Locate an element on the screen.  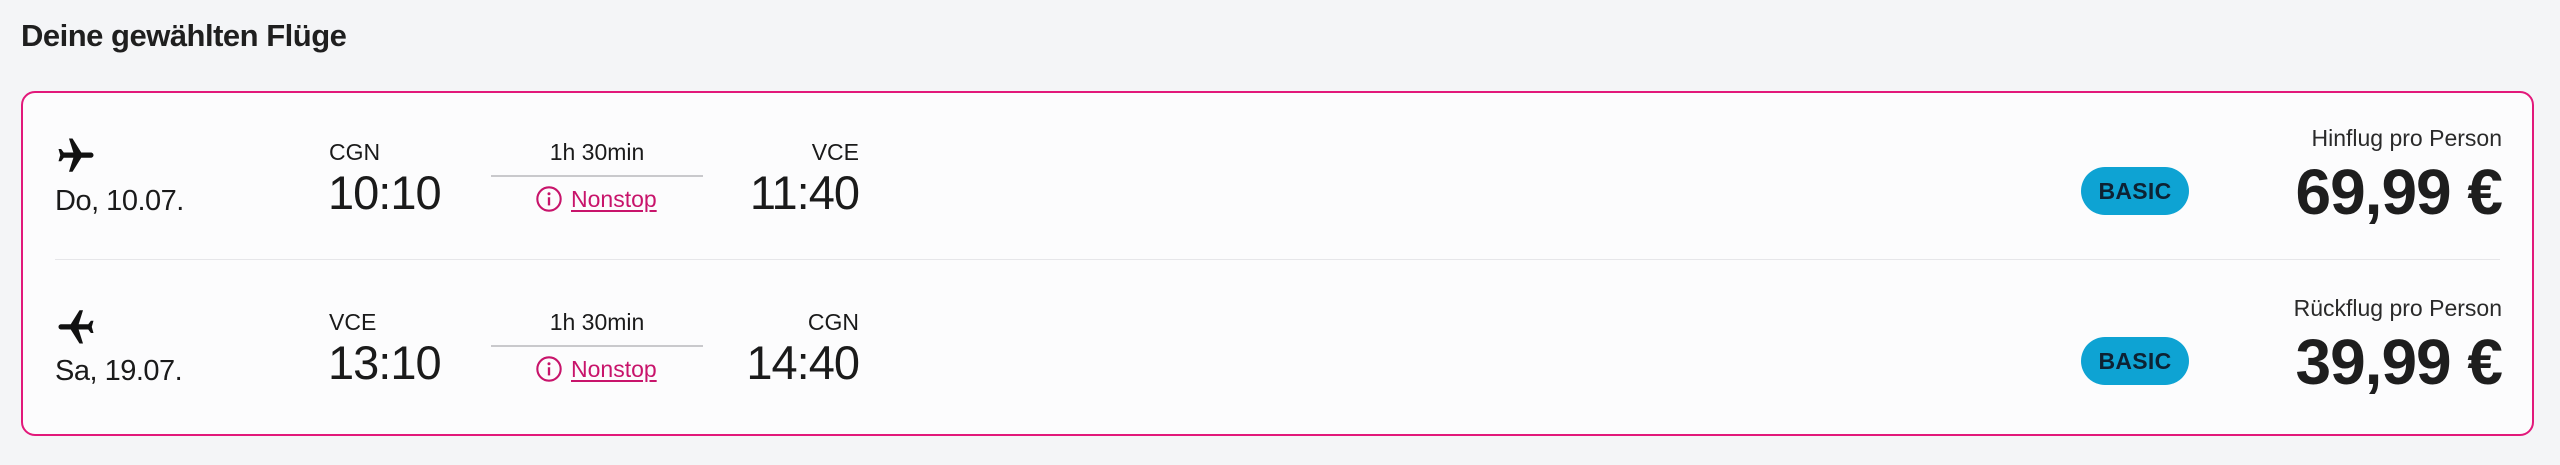
flight-date: Do, 10.07. is located at coordinates (119, 201).